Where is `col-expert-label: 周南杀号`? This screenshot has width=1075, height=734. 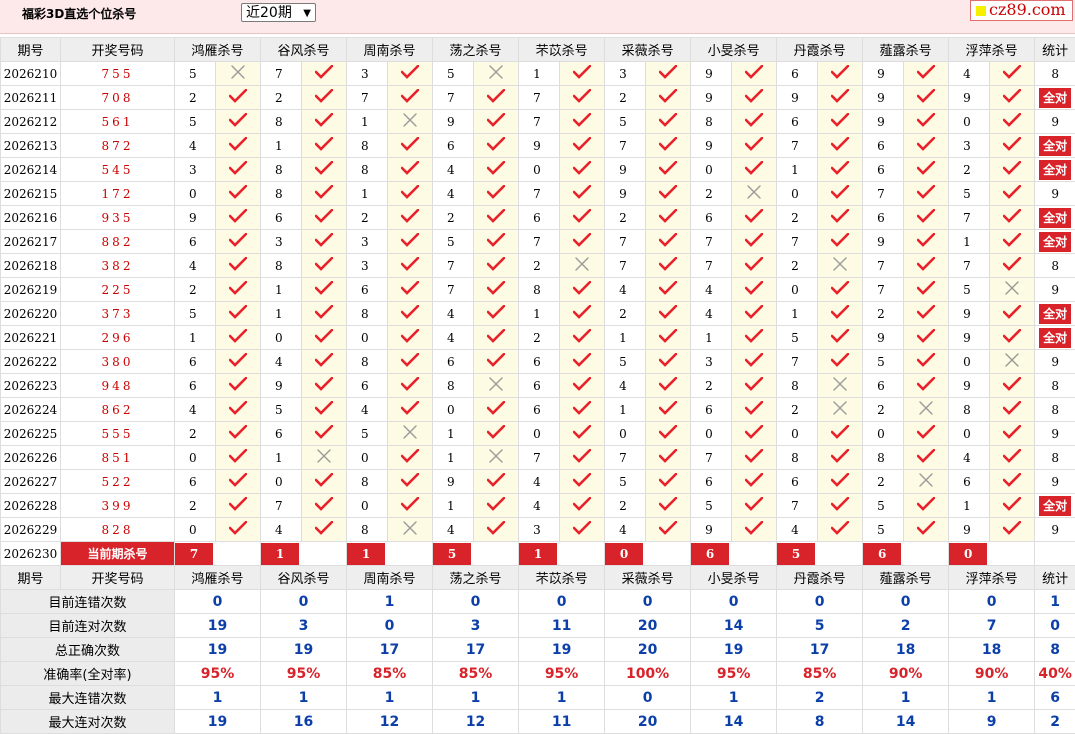 col-expert-label: 周南杀号 is located at coordinates (390, 51).